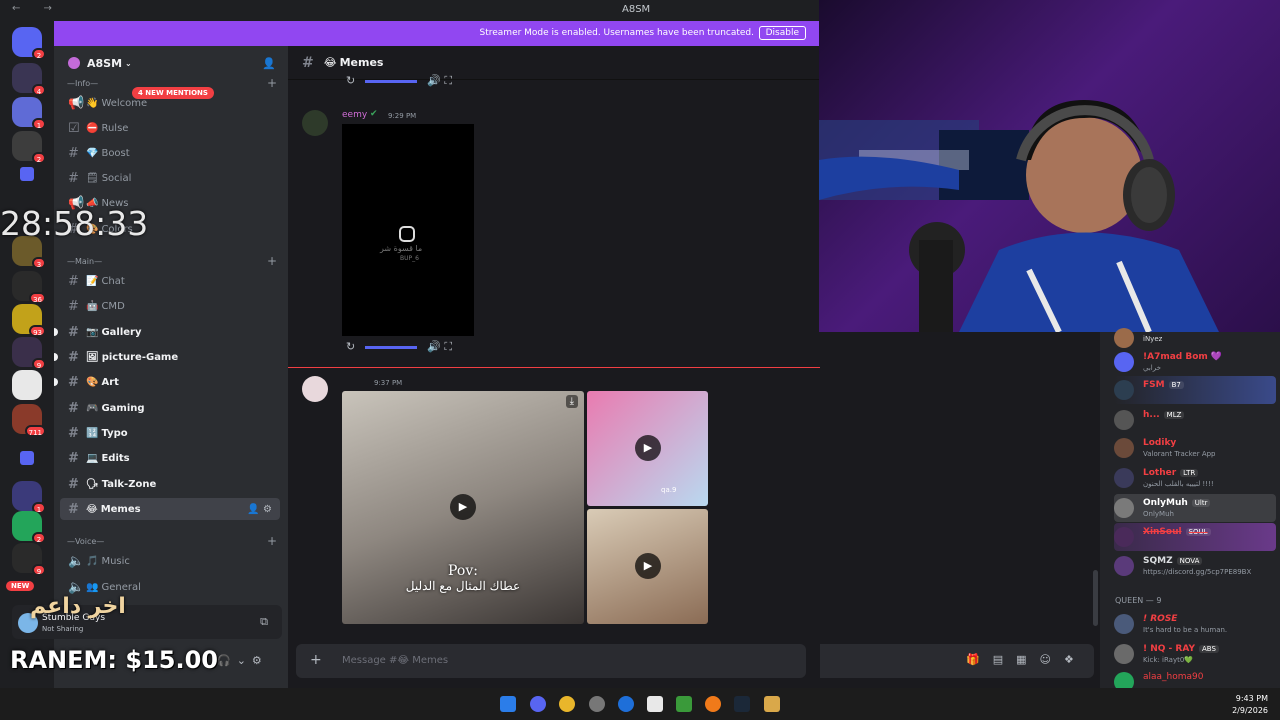 This screenshot has height=720, width=1280. Describe the element at coordinates (27, 385) in the screenshot. I see `server-icon` at that location.